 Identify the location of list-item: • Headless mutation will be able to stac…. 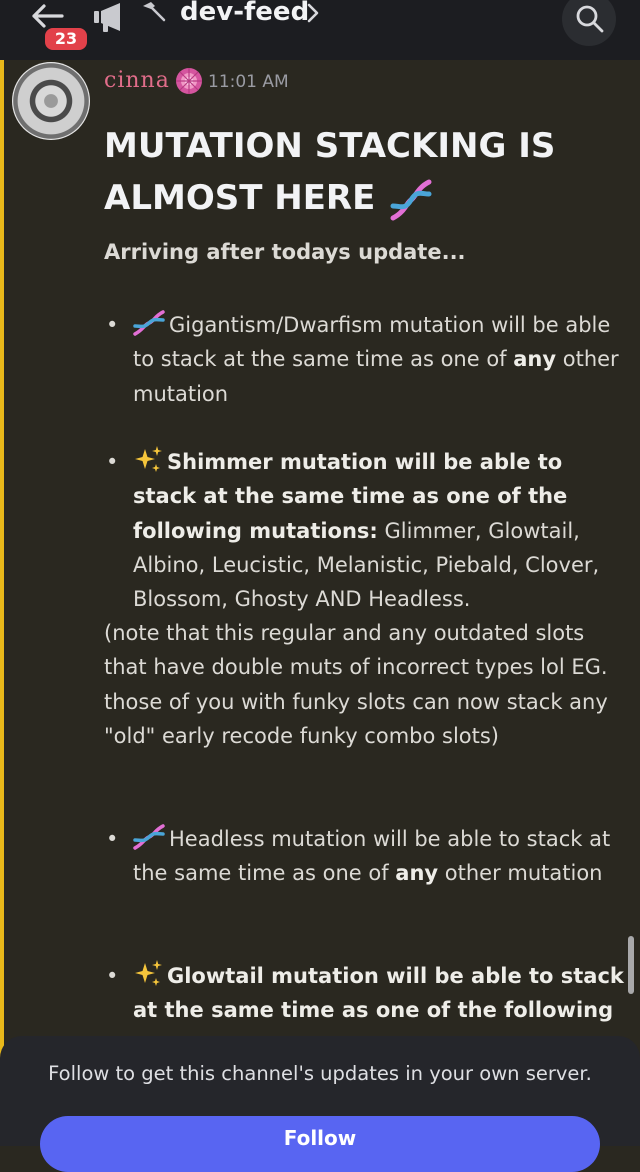
(364, 856).